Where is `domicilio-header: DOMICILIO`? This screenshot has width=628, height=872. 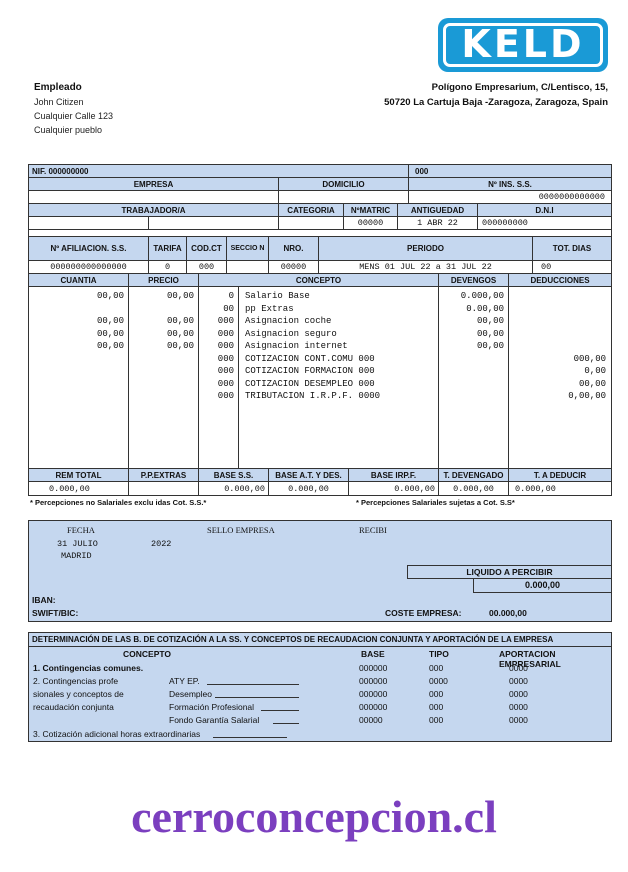 domicilio-header: DOMICILIO is located at coordinates (344, 184).